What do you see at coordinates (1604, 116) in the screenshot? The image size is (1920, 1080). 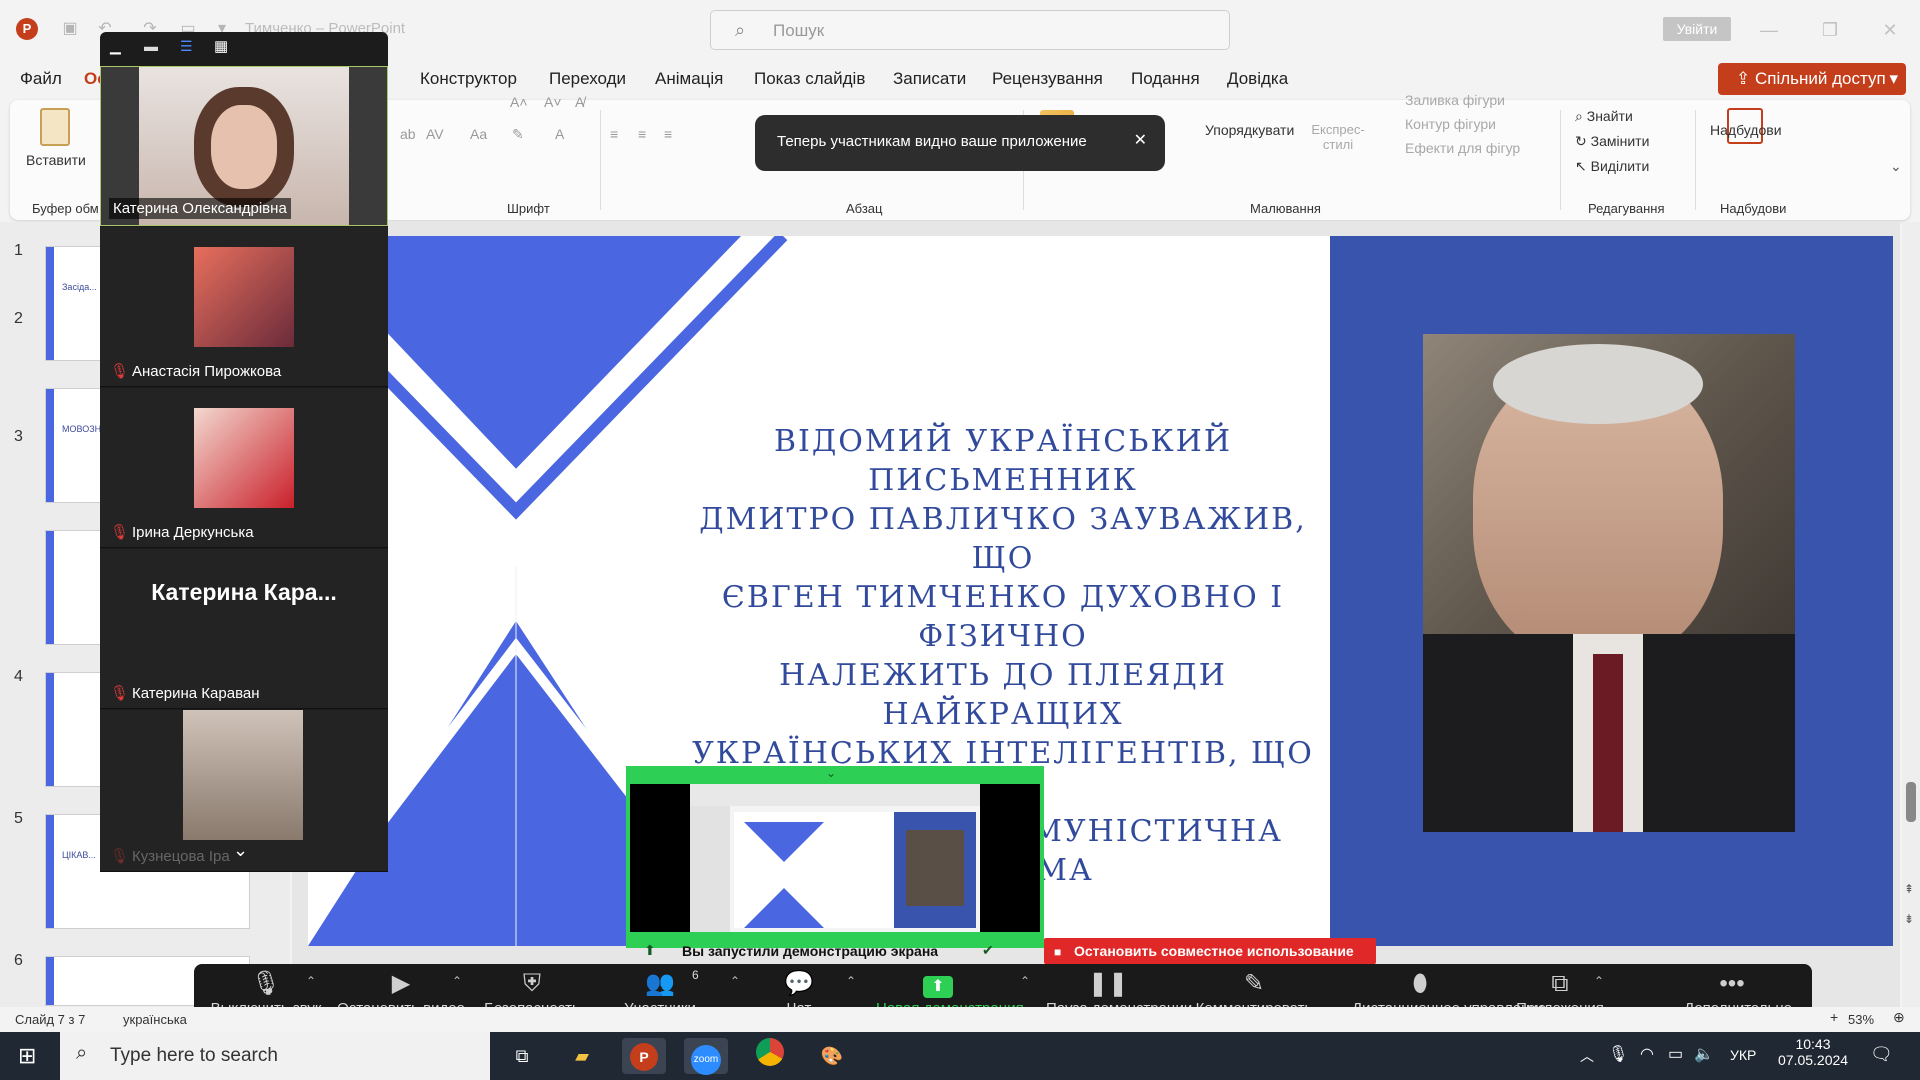 I see `find-button: ⌕ Знайти` at bounding box center [1604, 116].